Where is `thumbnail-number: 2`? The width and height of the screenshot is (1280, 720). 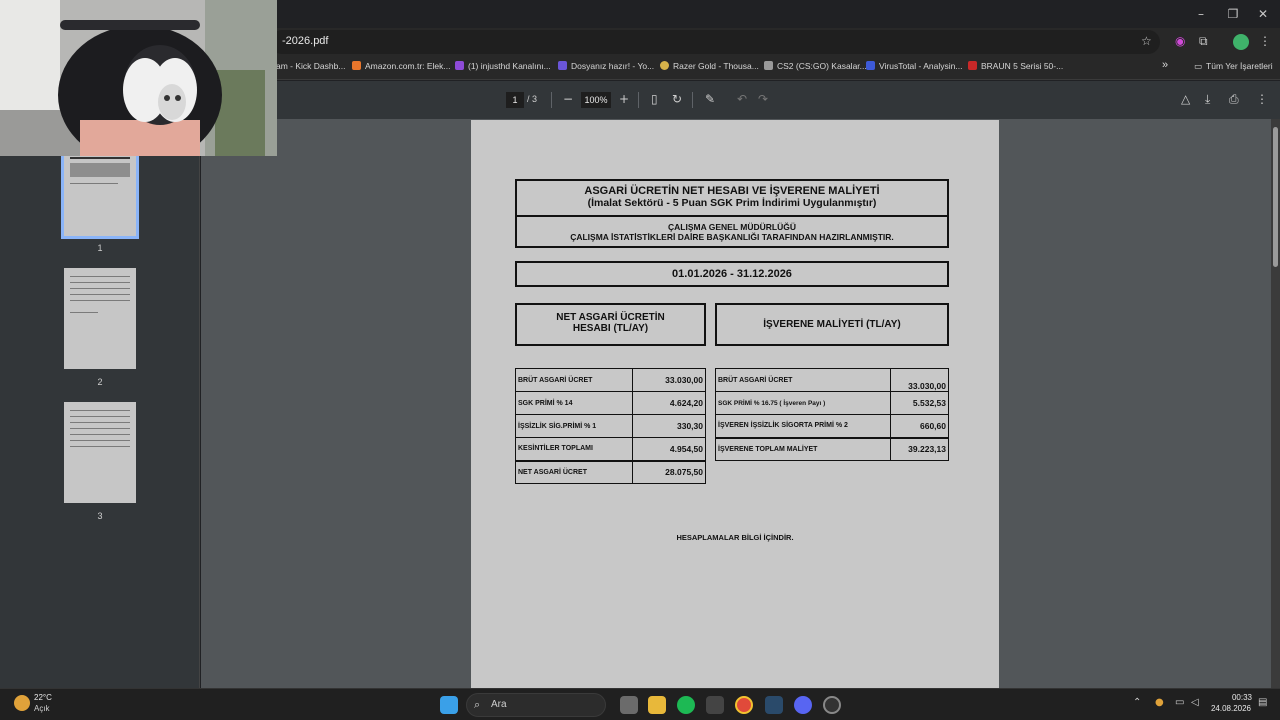 thumbnail-number: 2 is located at coordinates (100, 382).